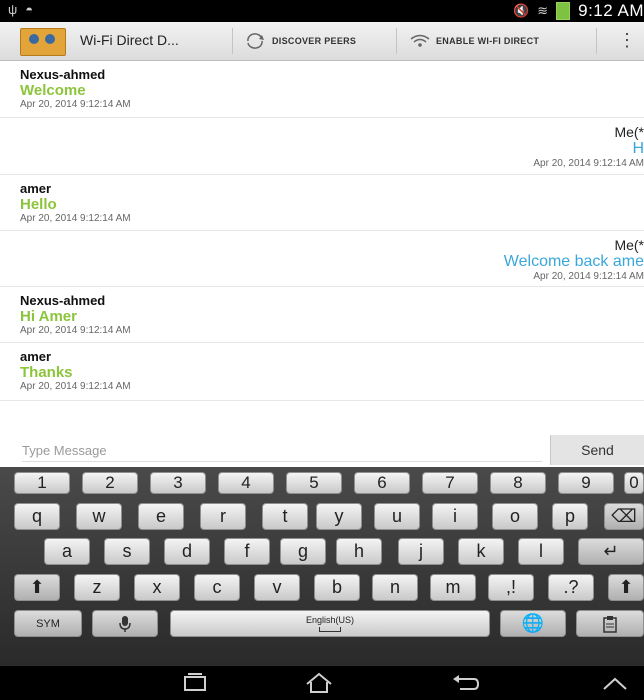  I want to click on enter-key: ↵, so click(611, 551).